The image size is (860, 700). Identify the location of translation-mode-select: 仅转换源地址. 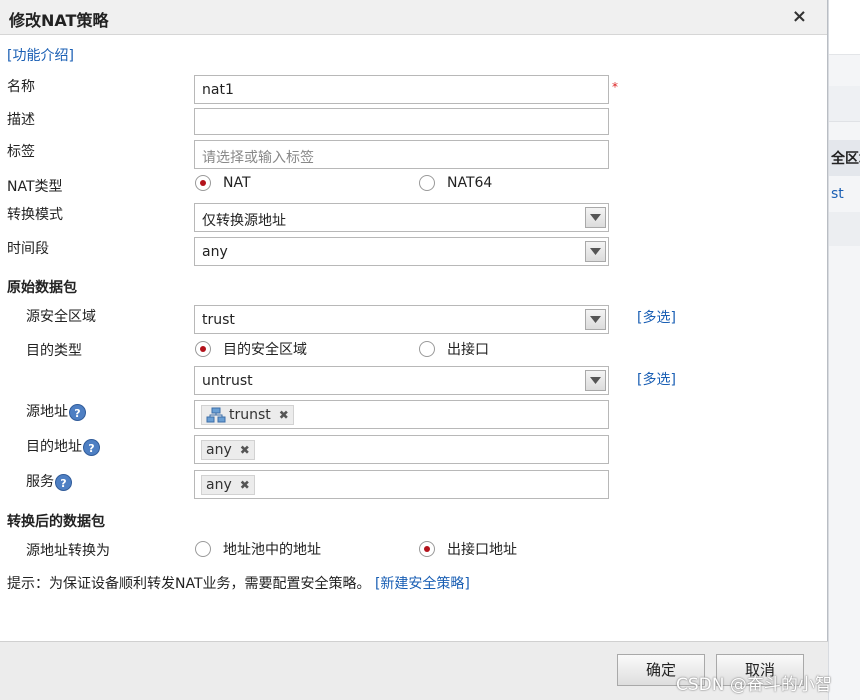
(401, 217).